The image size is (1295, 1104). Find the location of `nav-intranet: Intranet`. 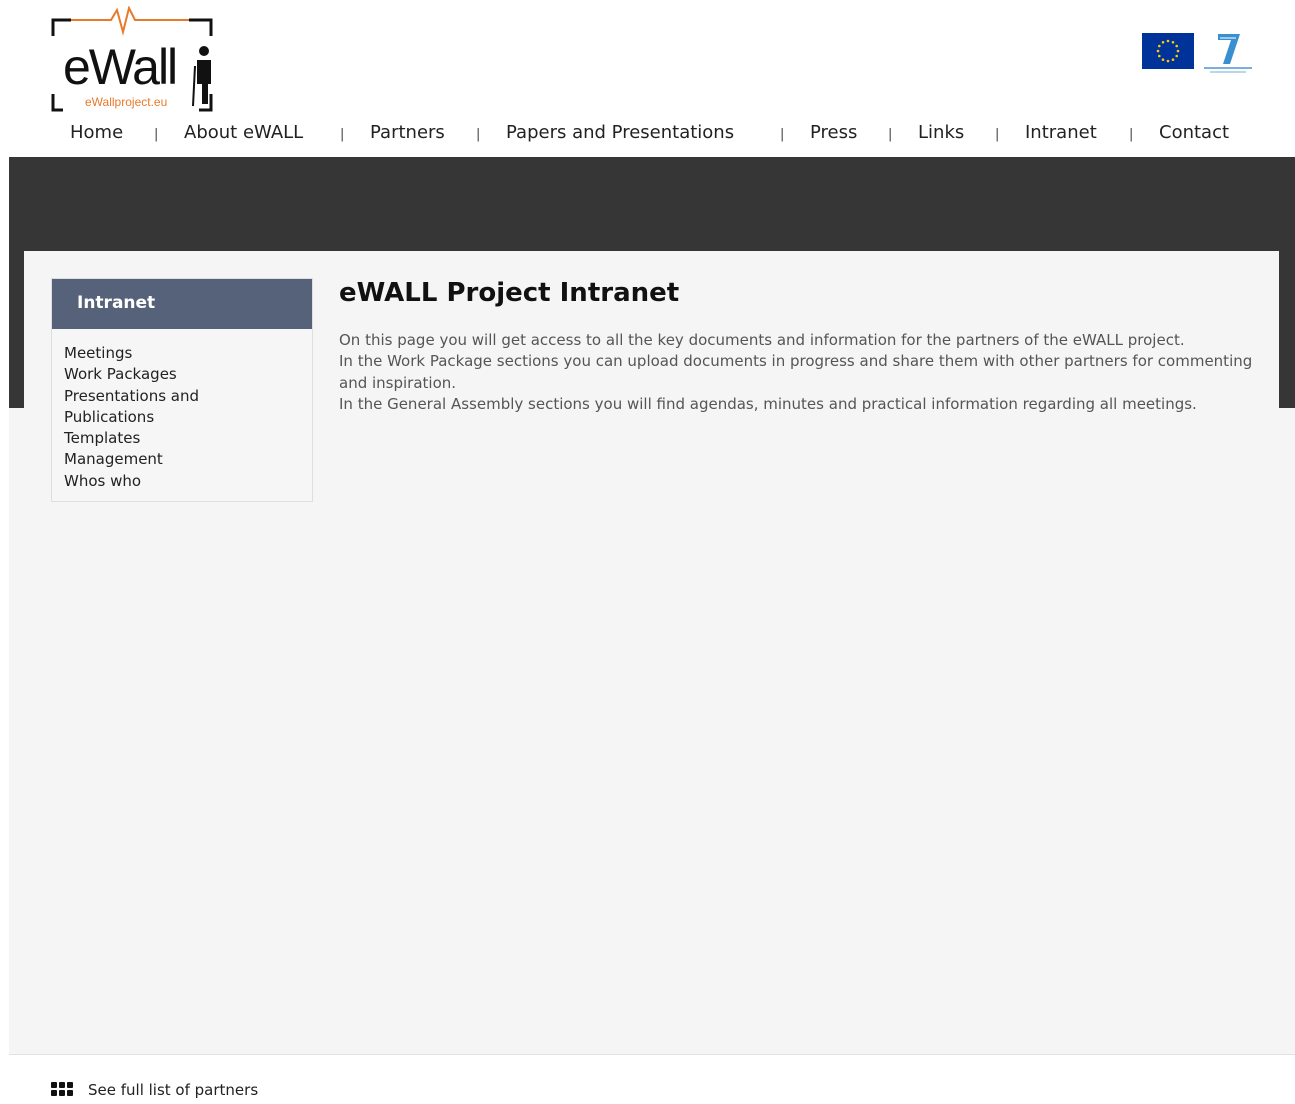

nav-intranet: Intranet is located at coordinates (1061, 132).